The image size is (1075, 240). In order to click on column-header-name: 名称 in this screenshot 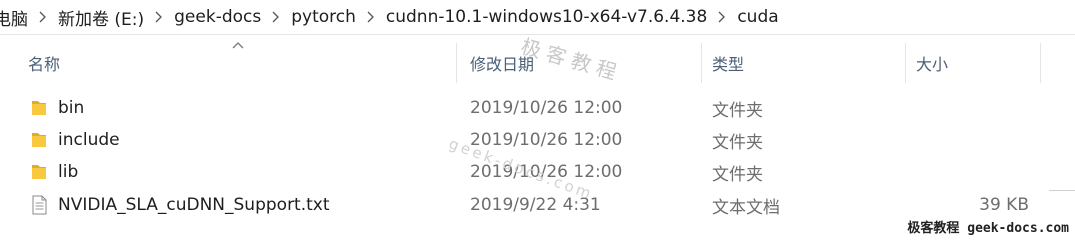, I will do `click(44, 63)`.